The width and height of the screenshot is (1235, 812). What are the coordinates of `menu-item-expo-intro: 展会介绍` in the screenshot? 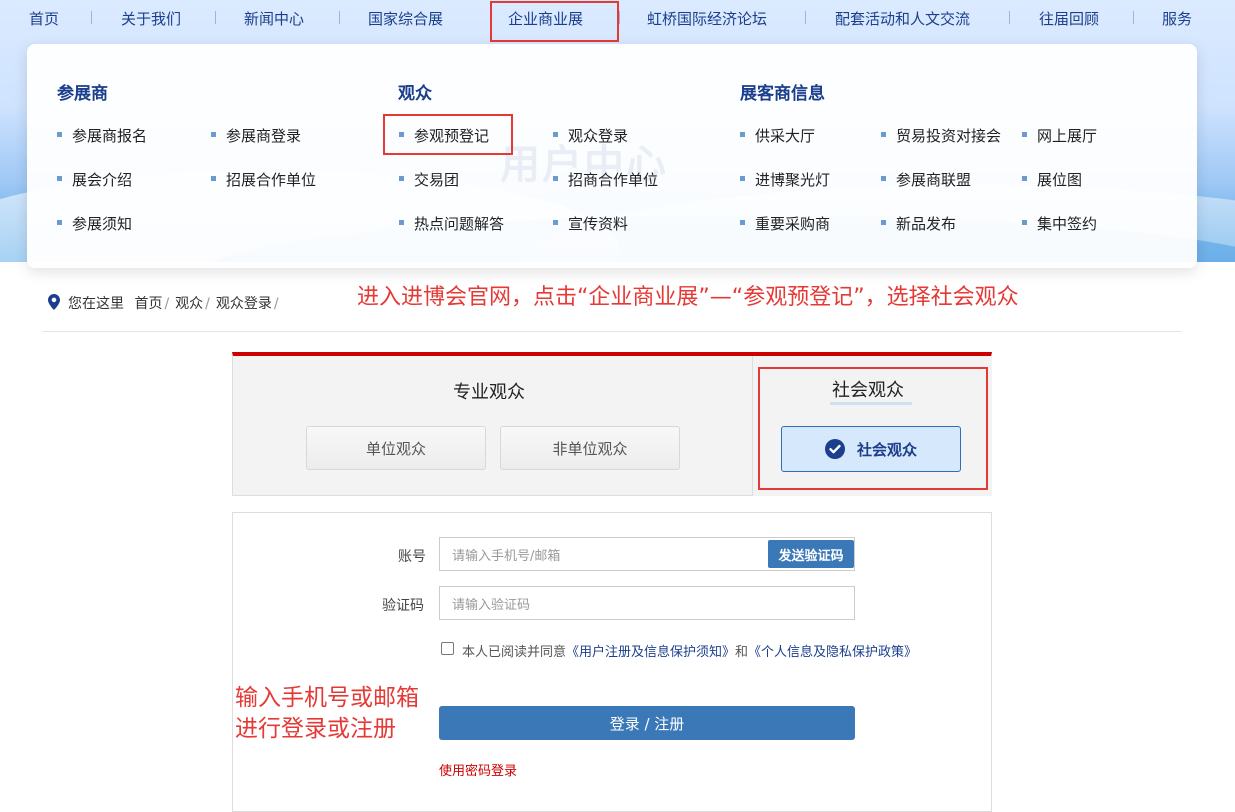 It's located at (94, 179).